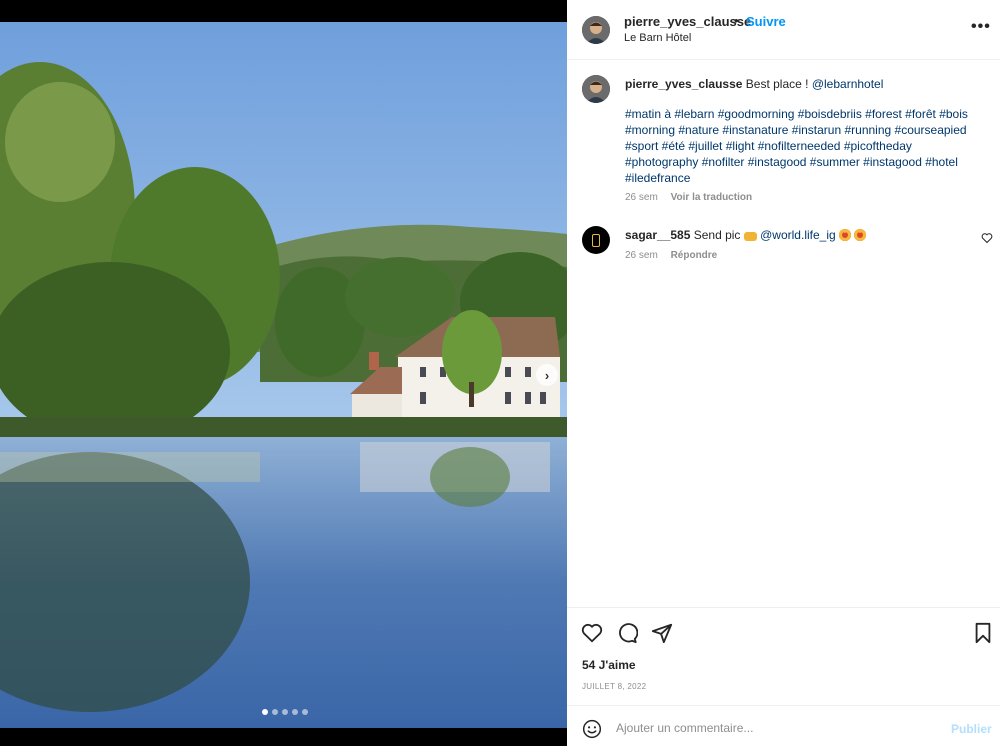  Describe the element at coordinates (683, 84) in the screenshot. I see `caption-username: pierre_yves_clausse` at that location.